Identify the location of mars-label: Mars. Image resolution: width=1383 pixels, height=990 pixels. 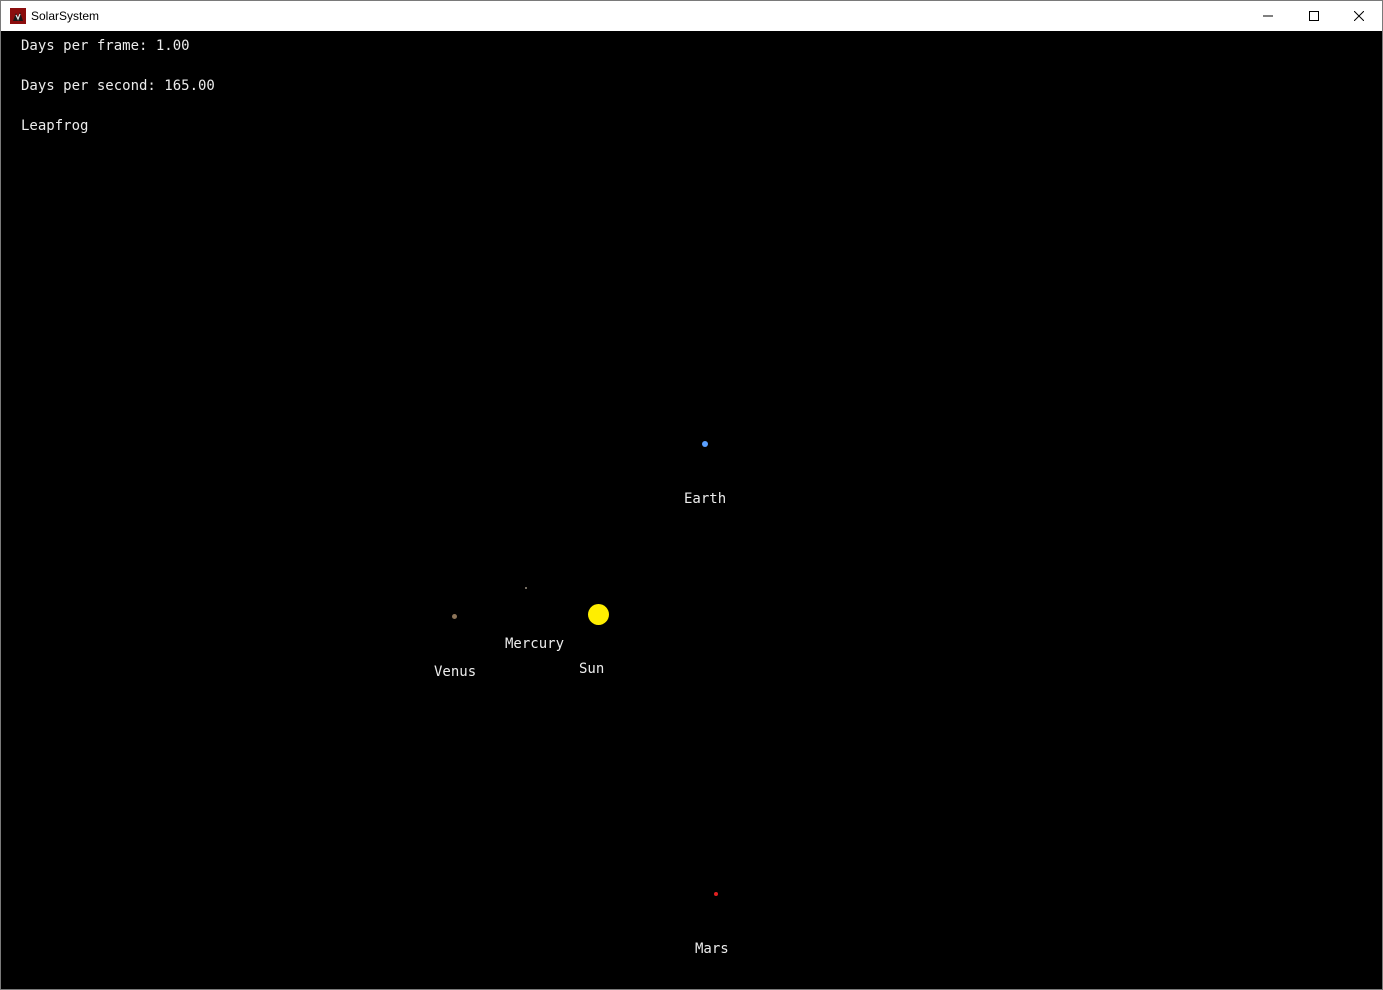
(712, 949).